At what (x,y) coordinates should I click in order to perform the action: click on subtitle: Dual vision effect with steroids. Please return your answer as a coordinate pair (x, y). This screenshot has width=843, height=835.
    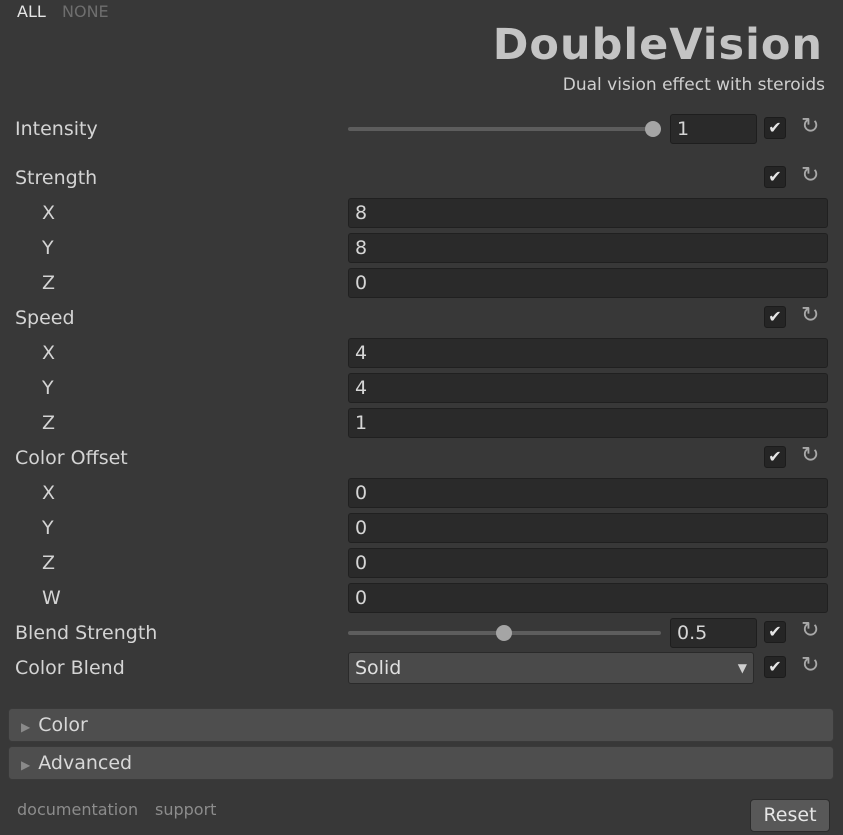
    Looking at the image, I should click on (693, 85).